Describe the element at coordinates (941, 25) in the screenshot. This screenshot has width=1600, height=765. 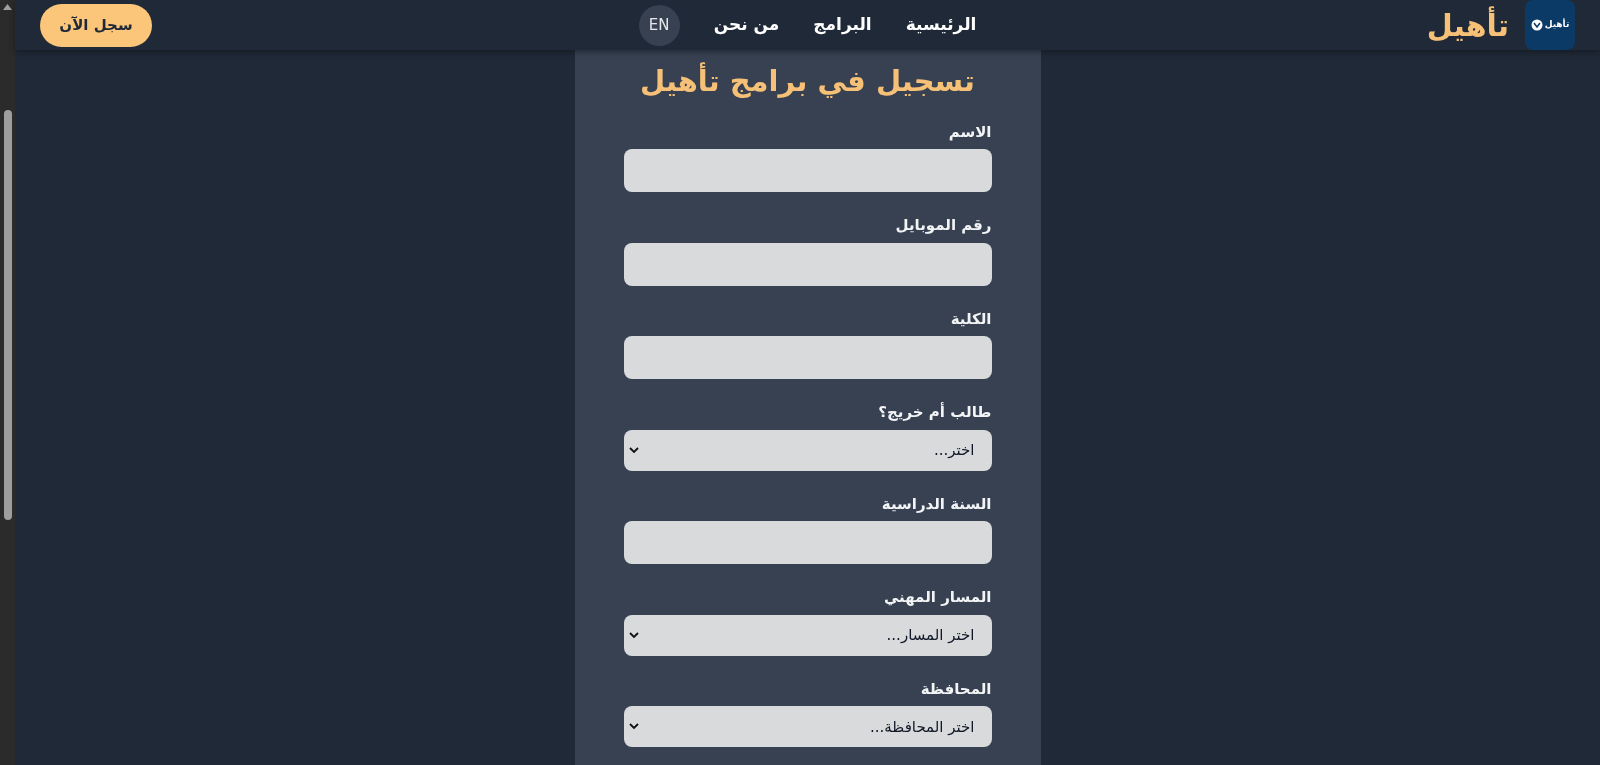
I see `nav-link: الرئيسية` at that location.